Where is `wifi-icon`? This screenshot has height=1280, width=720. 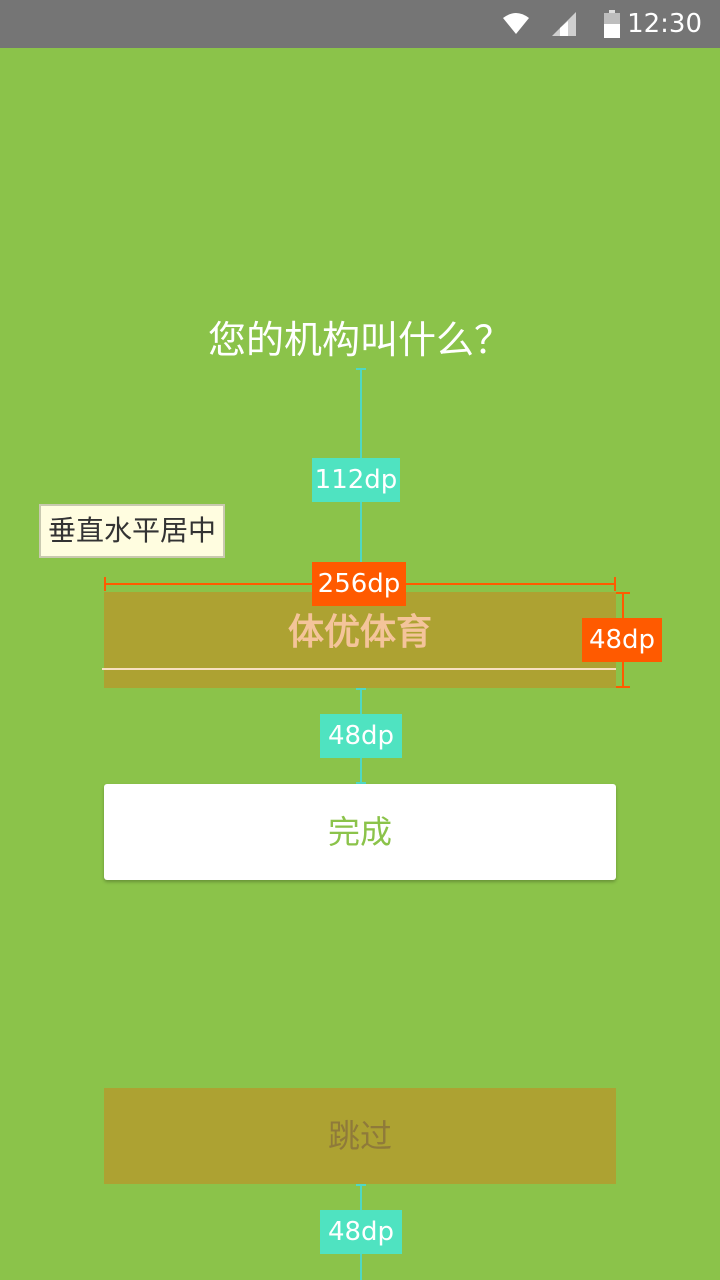 wifi-icon is located at coordinates (516, 23).